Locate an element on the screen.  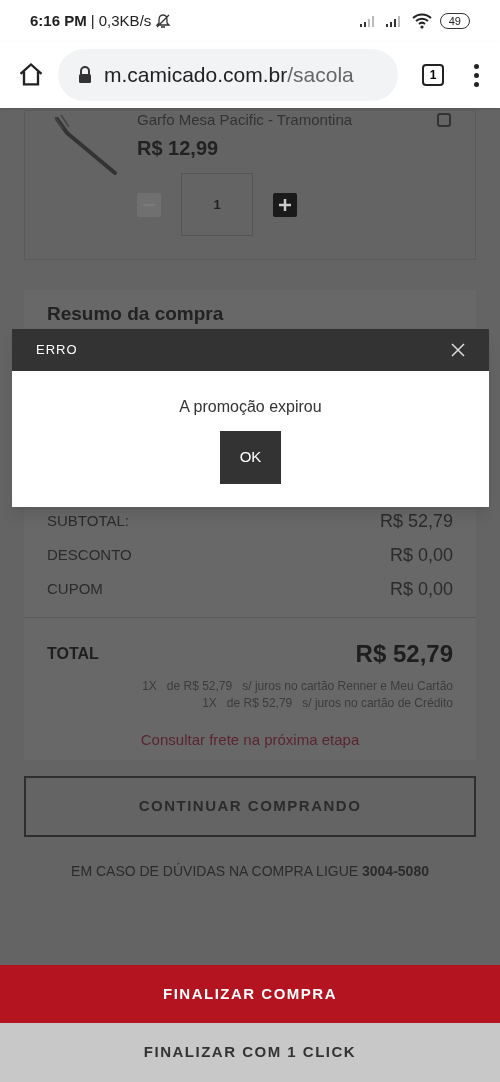
help-text: EM CASO DE DÚVIDAS NA COMPRA LIGUE 3004-5080 is located at coordinates (250, 871).